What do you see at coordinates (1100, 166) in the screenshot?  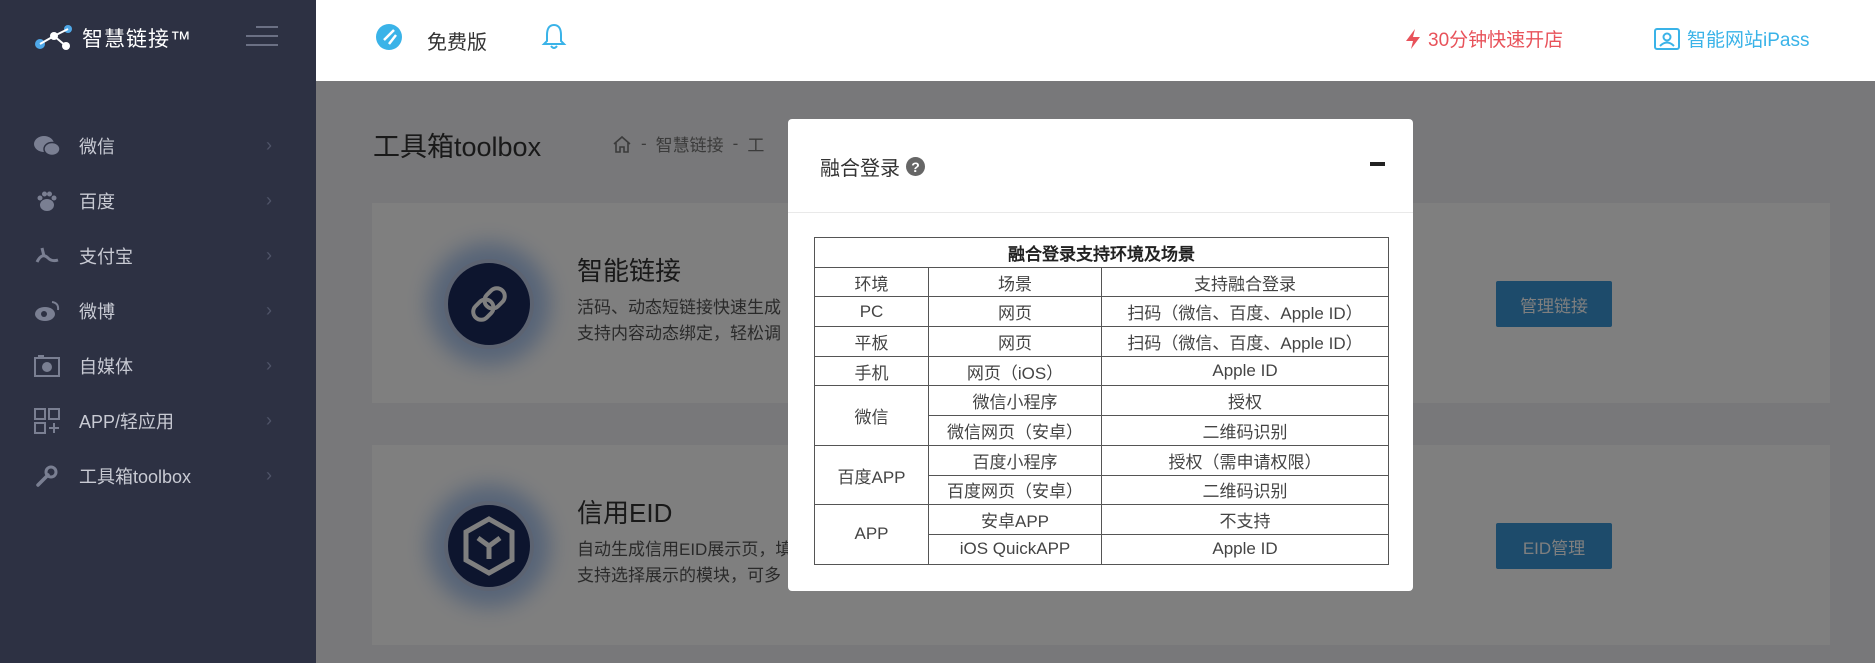 I see `modal-header: 融合登录 ?` at bounding box center [1100, 166].